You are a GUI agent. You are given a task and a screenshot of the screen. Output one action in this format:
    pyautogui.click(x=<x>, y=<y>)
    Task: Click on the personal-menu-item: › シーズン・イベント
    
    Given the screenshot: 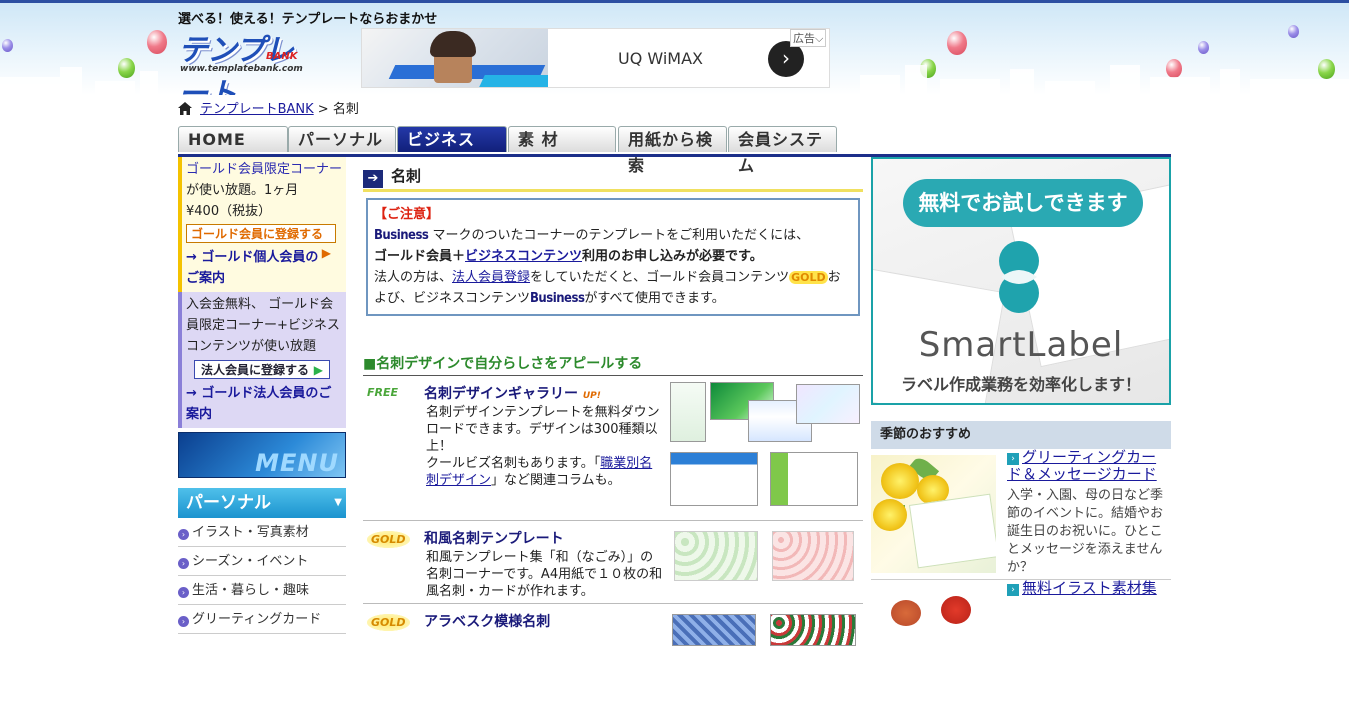 What is the action you would take?
    pyautogui.click(x=262, y=561)
    